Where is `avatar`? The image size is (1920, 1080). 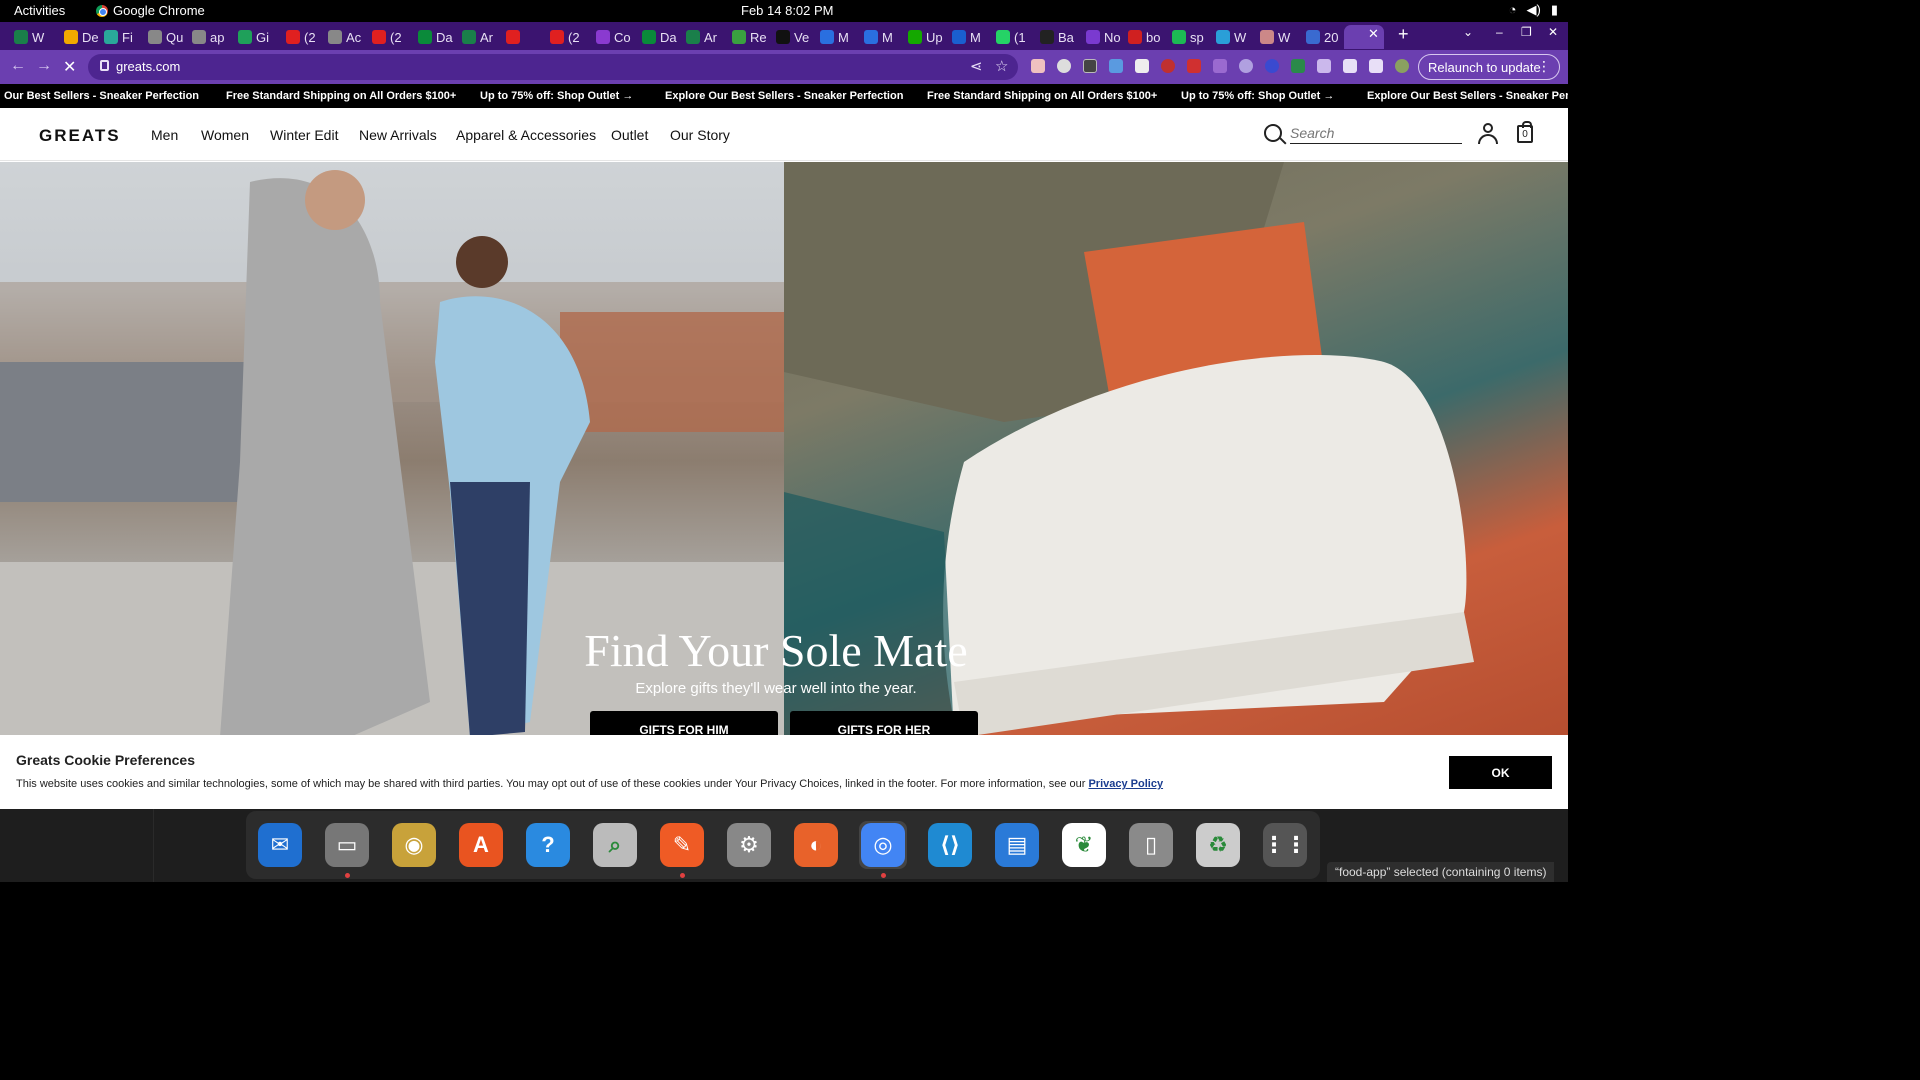 avatar is located at coordinates (1402, 66).